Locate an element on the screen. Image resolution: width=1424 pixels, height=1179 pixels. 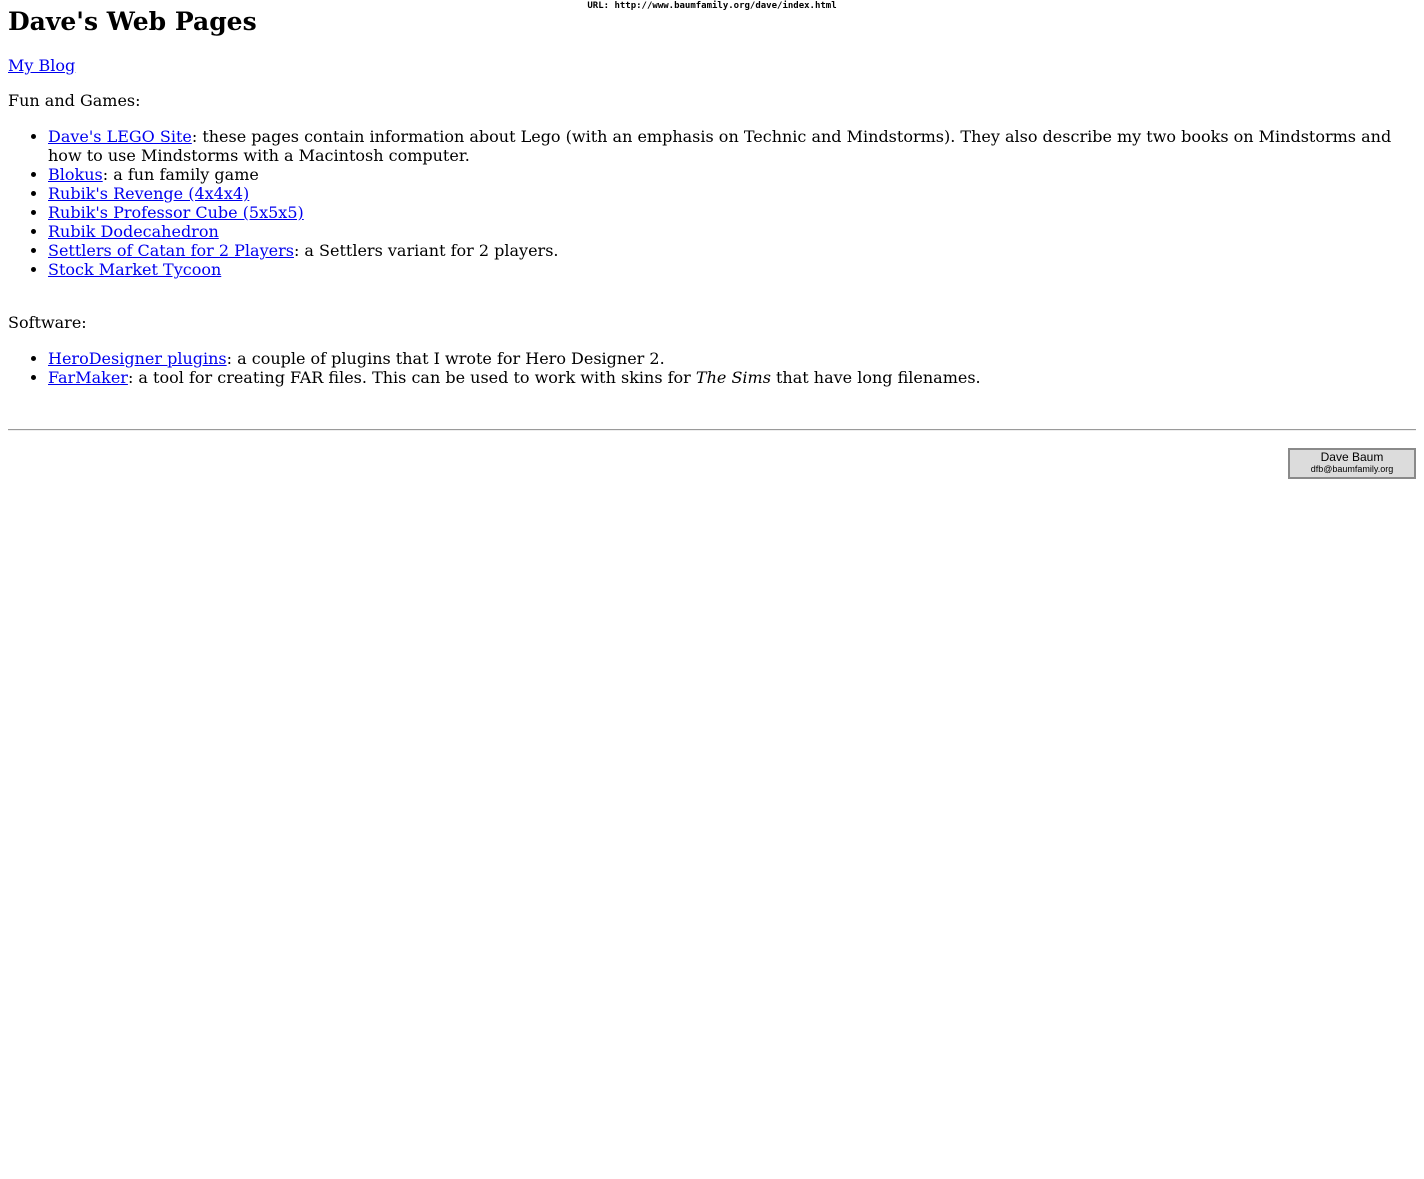
rubiks-professor-cube-link: Rubik's Professor Cube (5x5x5) is located at coordinates (176, 212).